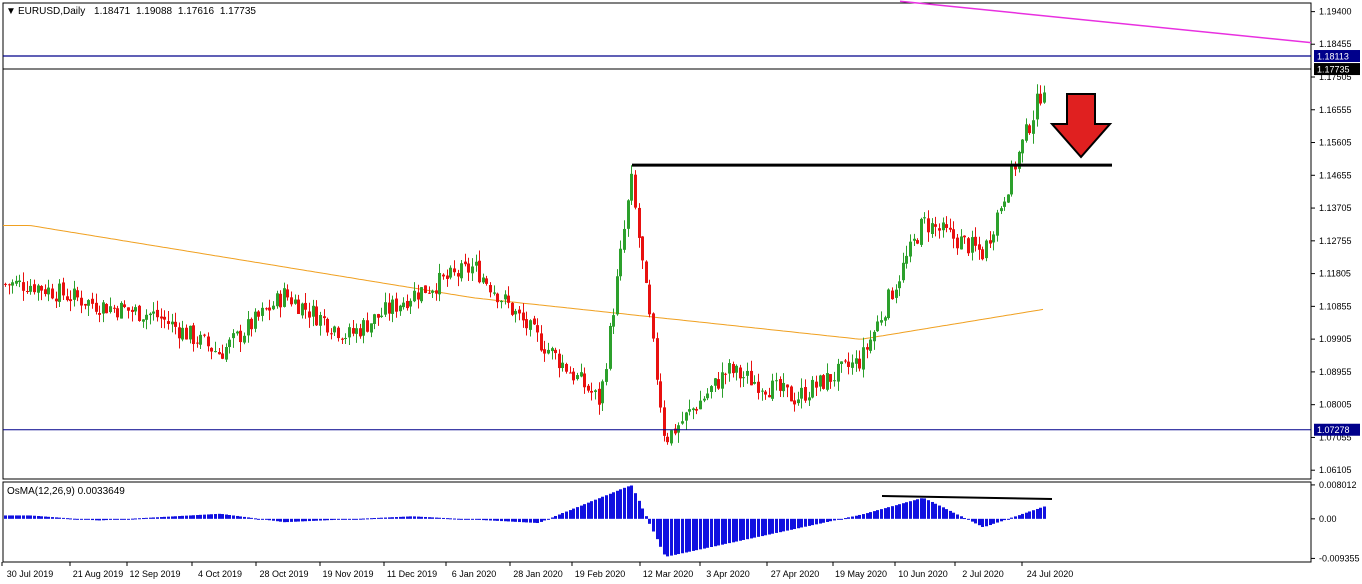  Describe the element at coordinates (1335, 372) in the screenshot. I see `price-tick-label: 1.08955` at that location.